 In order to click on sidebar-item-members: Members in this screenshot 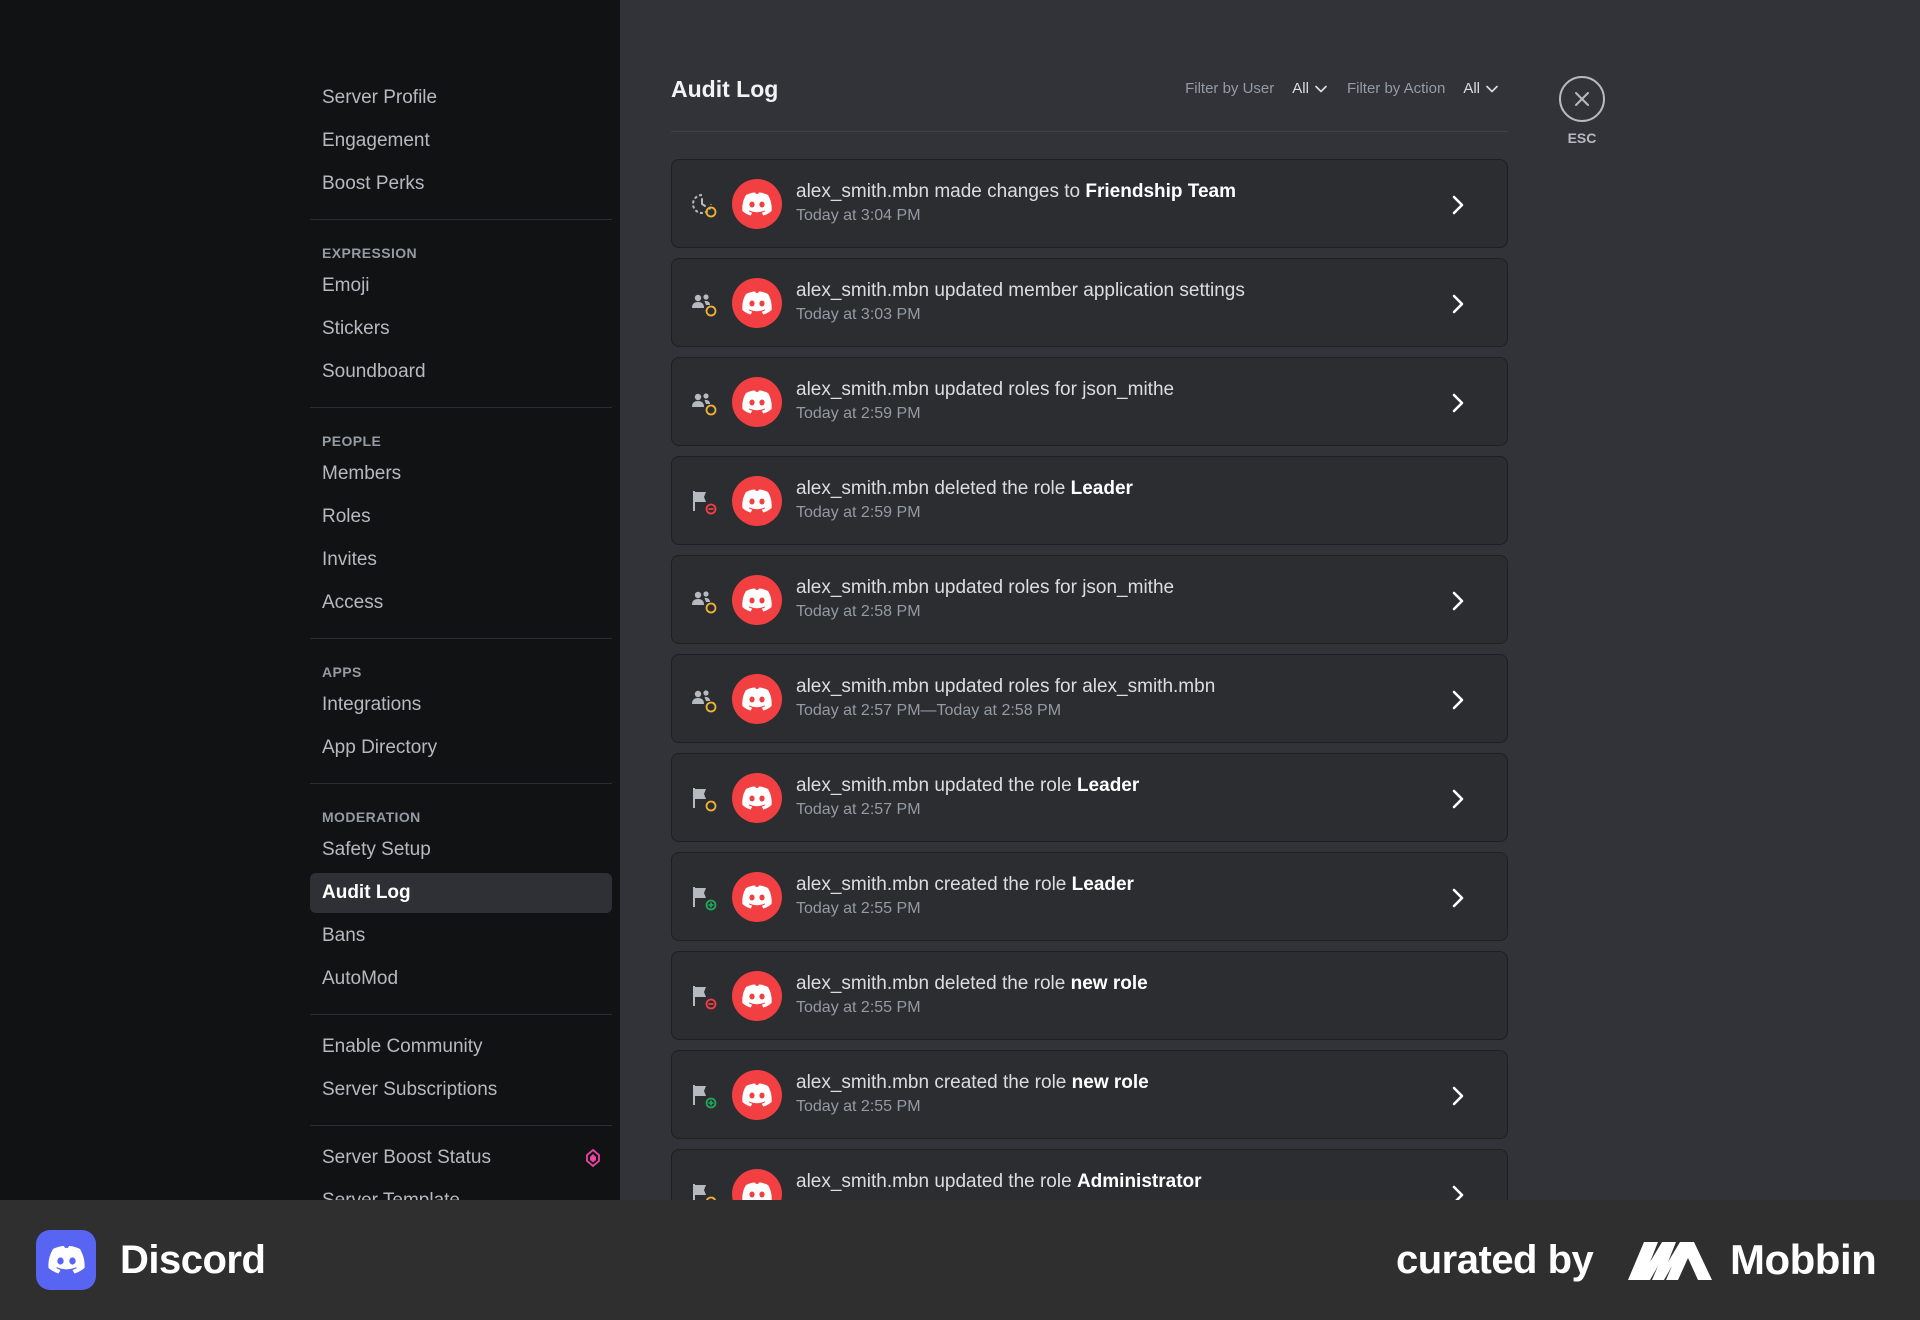, I will do `click(461, 474)`.